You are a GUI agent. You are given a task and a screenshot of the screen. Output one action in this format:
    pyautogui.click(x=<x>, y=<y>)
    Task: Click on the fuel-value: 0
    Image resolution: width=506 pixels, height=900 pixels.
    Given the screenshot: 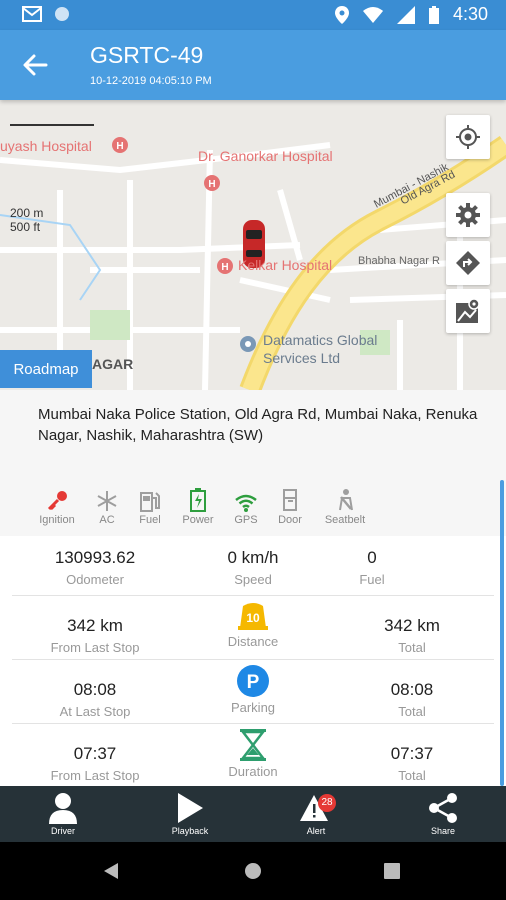 What is the action you would take?
    pyautogui.click(x=372, y=557)
    